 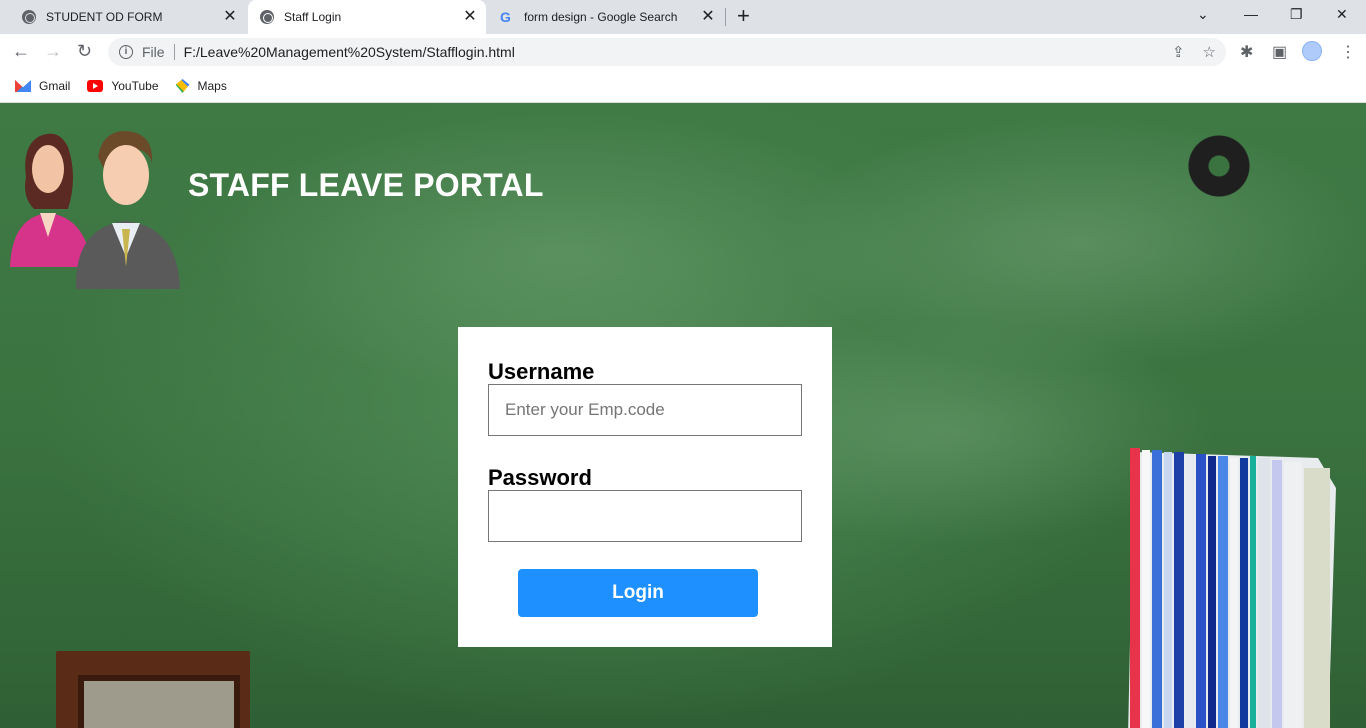 I want to click on bookmark-gmail: Gmail, so click(x=42, y=86).